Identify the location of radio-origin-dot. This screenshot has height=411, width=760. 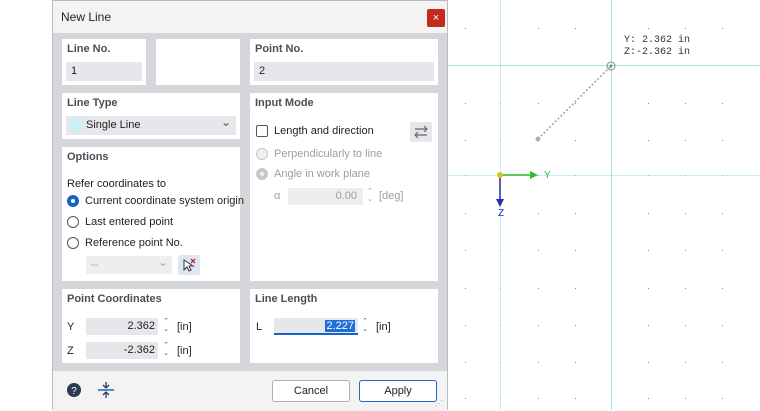
(73, 201).